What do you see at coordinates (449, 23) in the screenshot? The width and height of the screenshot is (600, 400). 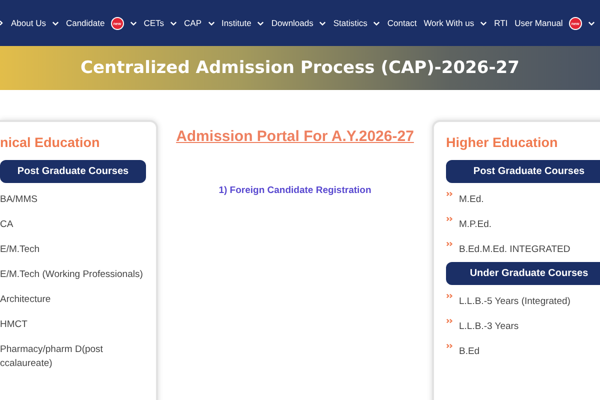 I see `nav-link: Work With us` at bounding box center [449, 23].